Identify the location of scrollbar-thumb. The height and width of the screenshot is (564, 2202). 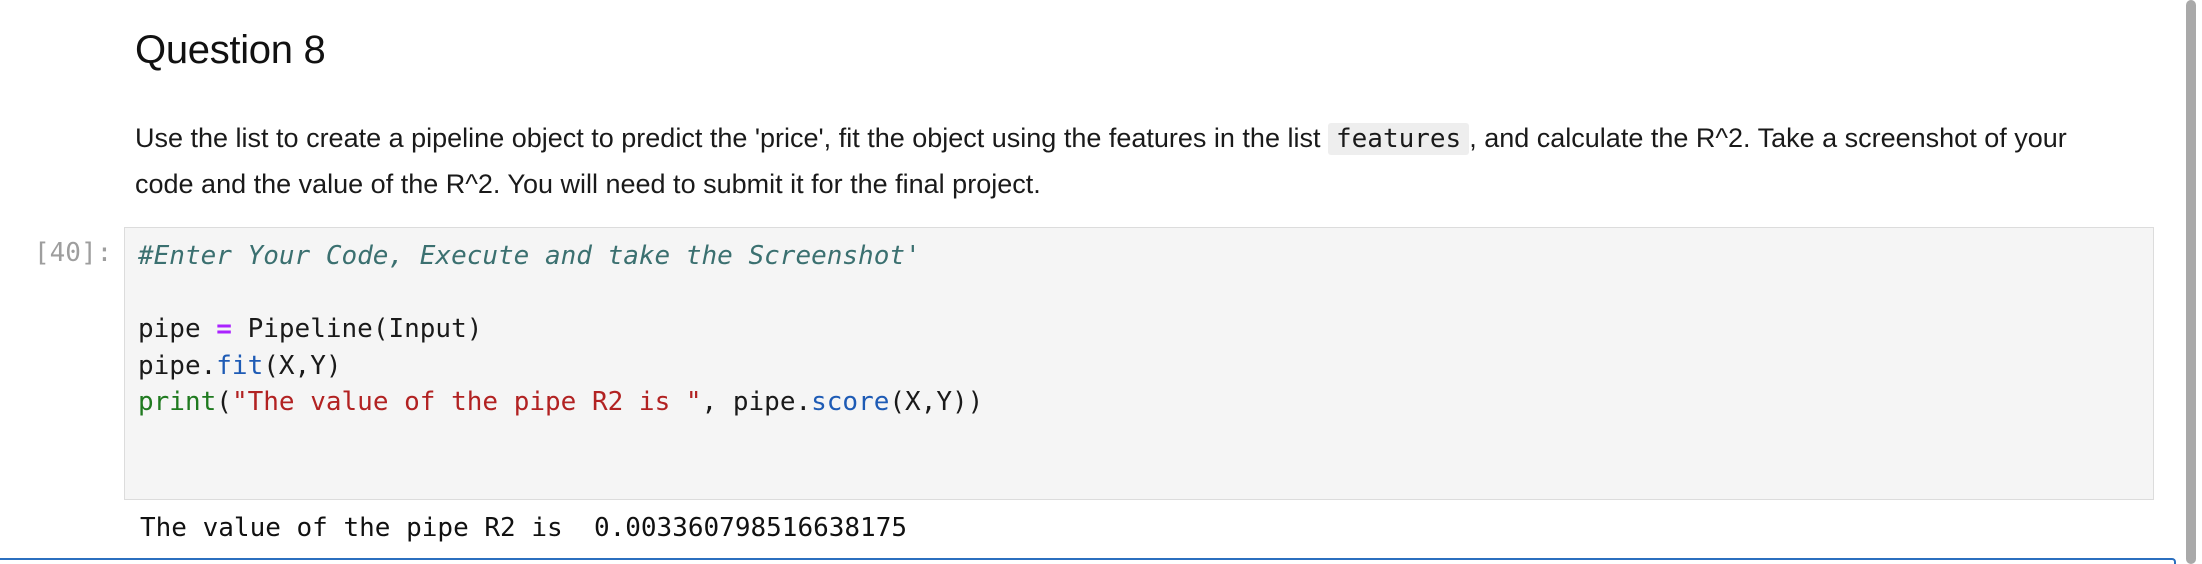
(2191, 282).